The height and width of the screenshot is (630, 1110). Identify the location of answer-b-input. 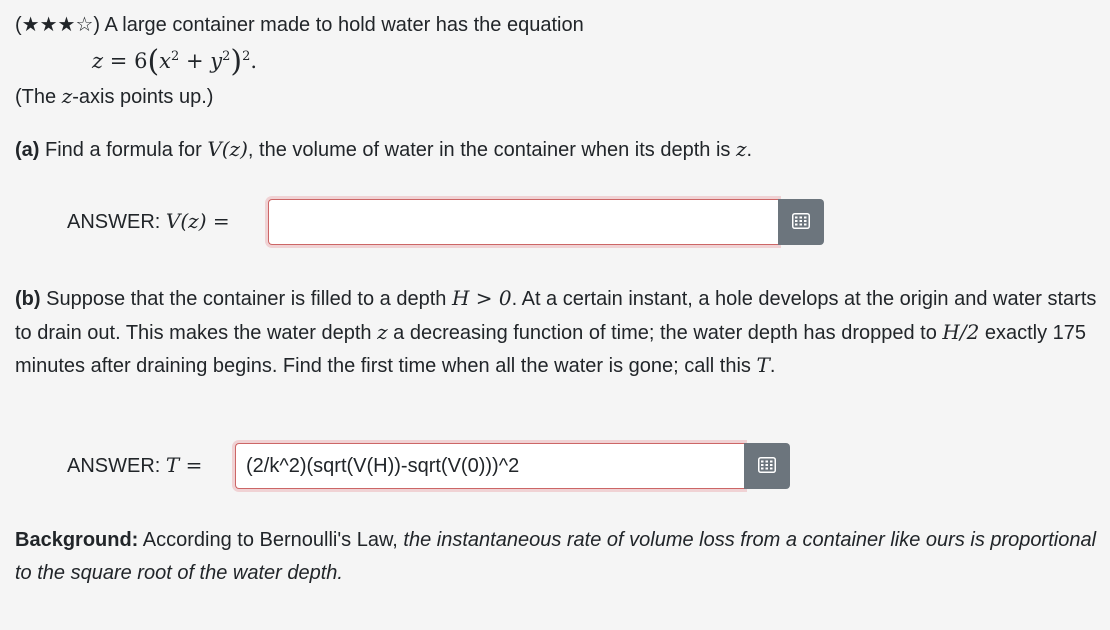
(489, 466).